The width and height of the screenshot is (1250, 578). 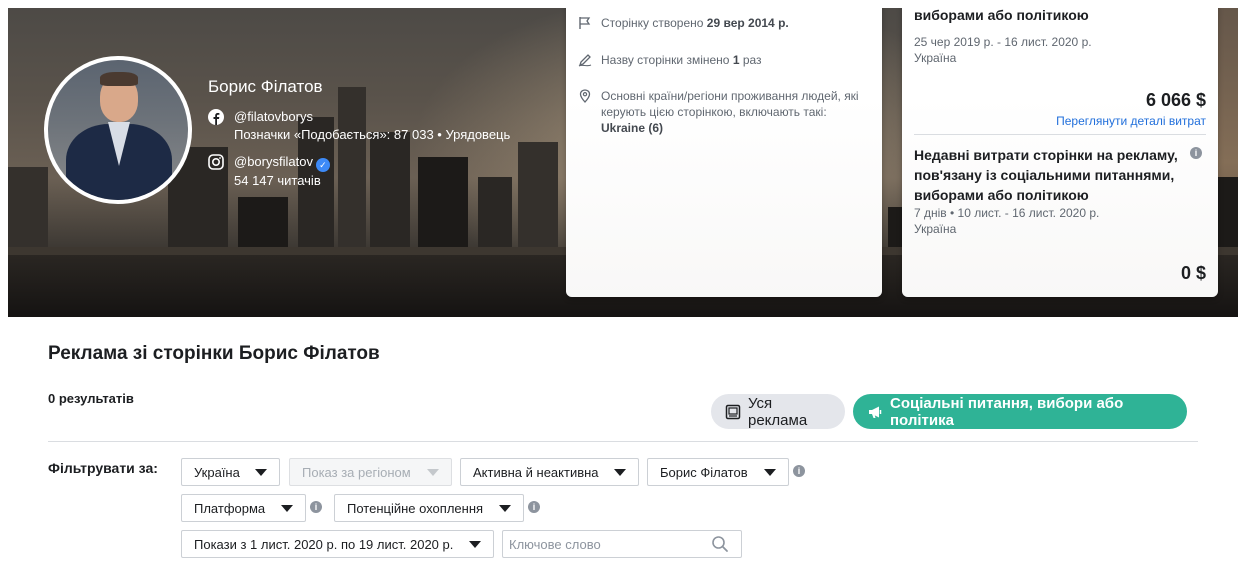 What do you see at coordinates (935, 58) in the screenshot?
I see `total-spend-region: Україна` at bounding box center [935, 58].